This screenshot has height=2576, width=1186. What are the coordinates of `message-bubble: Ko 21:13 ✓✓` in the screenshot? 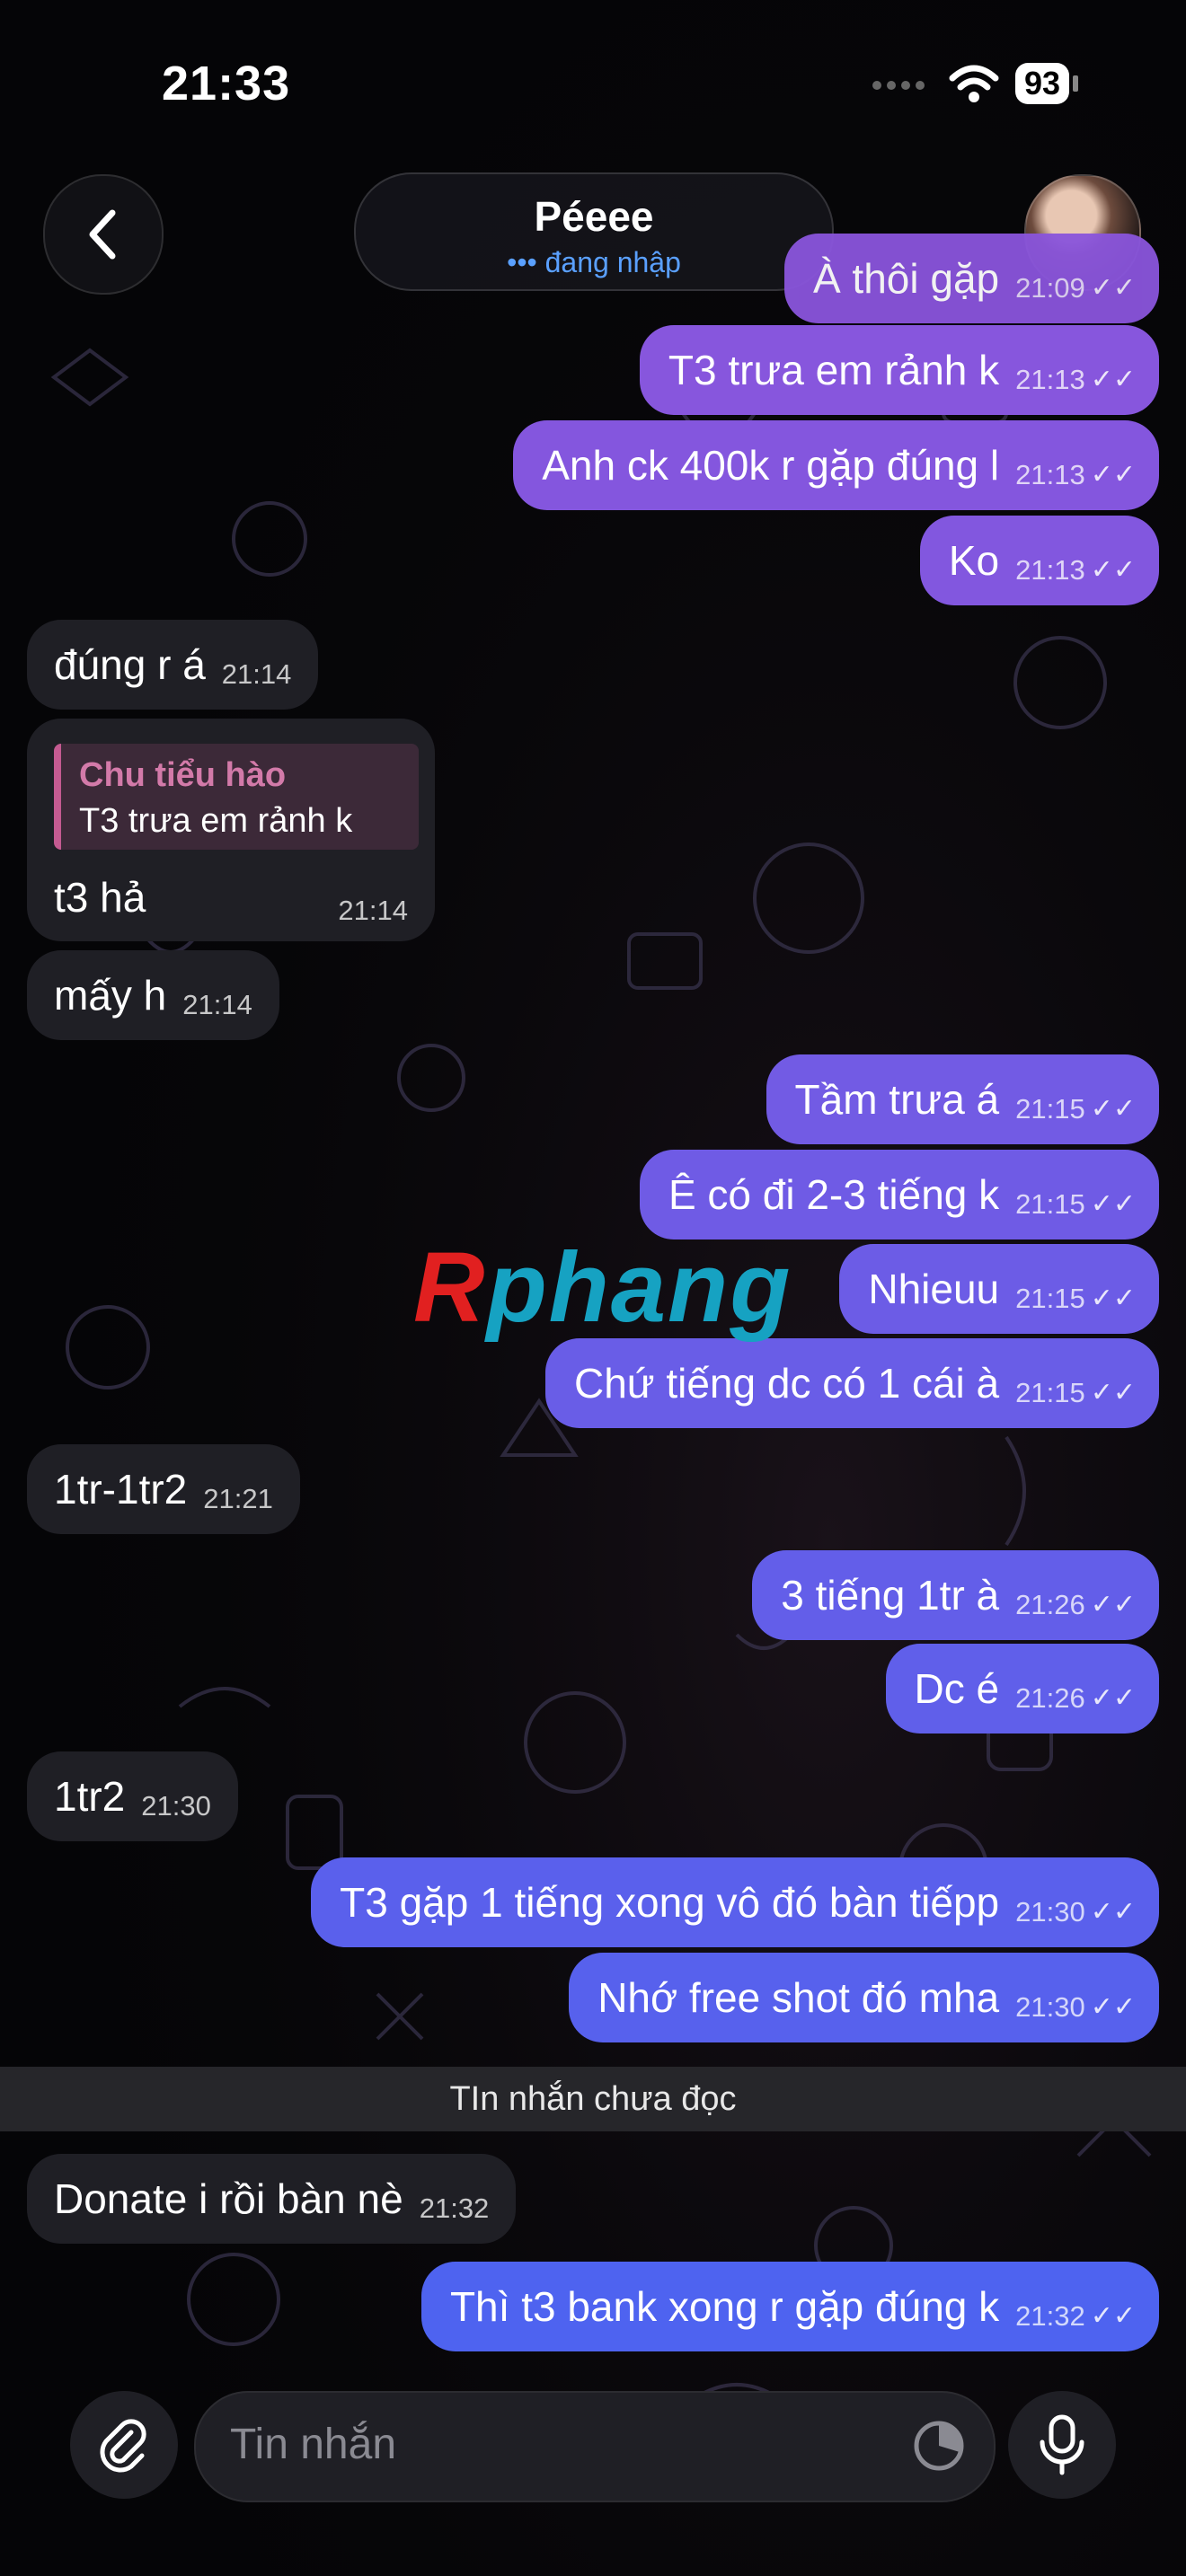 It's located at (1039, 560).